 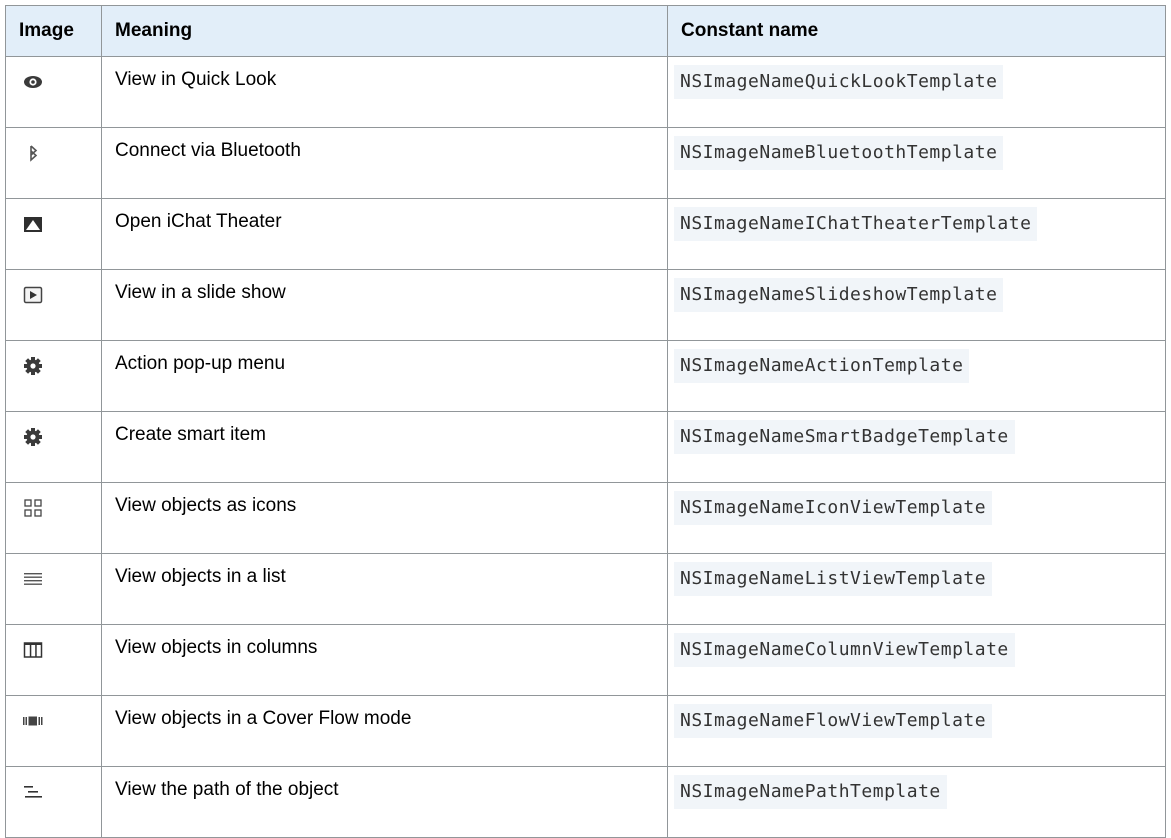 I want to click on constant-name: NSImageNameIChatTheaterTemplate, so click(x=856, y=224).